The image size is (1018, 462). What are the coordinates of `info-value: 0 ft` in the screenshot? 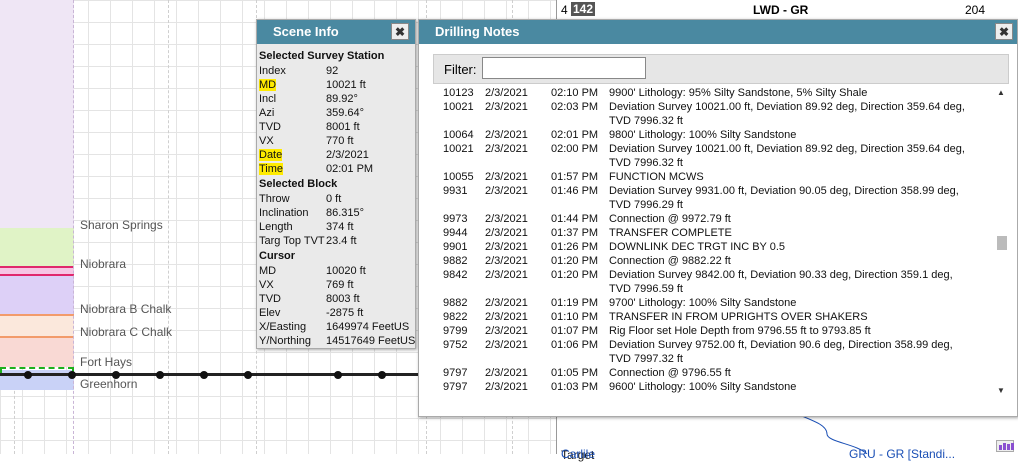 It's located at (334, 199).